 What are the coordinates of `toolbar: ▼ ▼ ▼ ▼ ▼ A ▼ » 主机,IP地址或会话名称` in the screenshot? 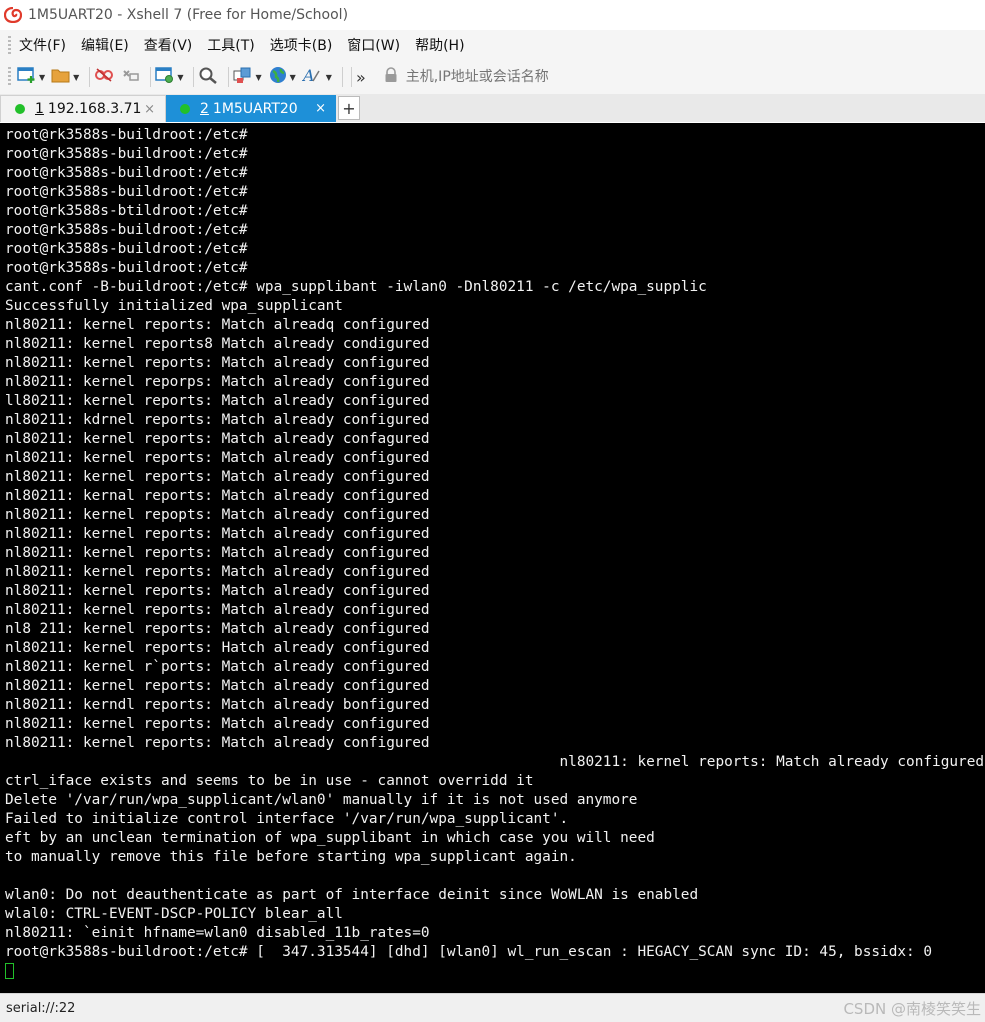 It's located at (492, 77).